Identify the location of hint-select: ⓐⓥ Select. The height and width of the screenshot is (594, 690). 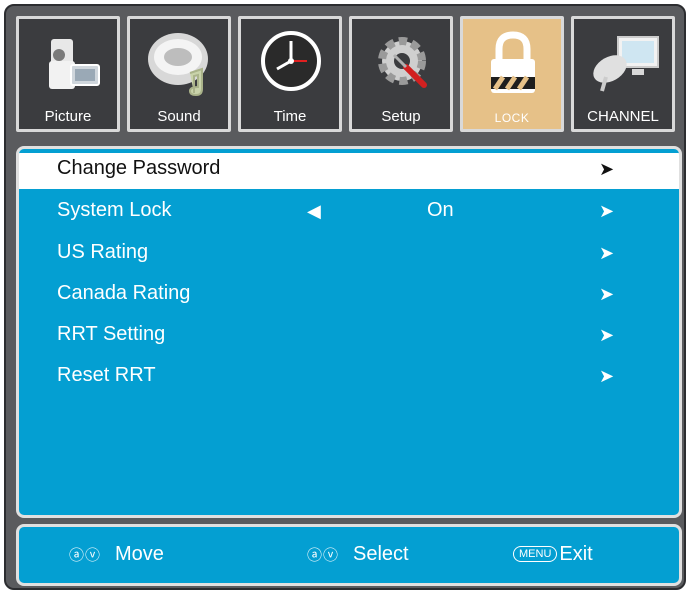
(358, 554).